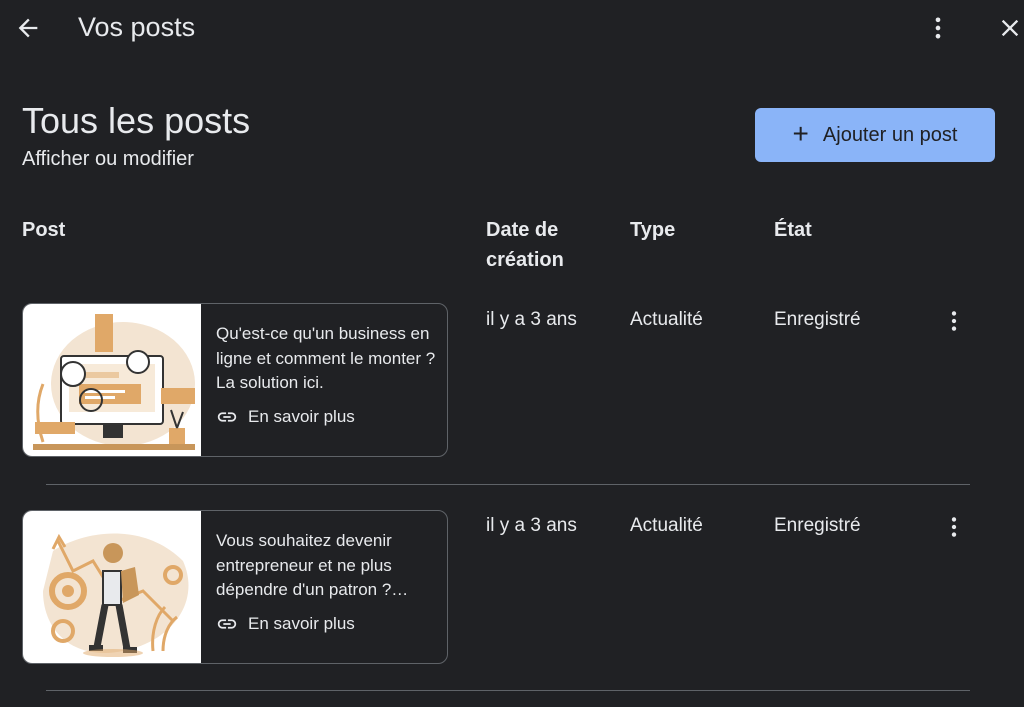  I want to click on page-title: Tous les posts, so click(136, 120).